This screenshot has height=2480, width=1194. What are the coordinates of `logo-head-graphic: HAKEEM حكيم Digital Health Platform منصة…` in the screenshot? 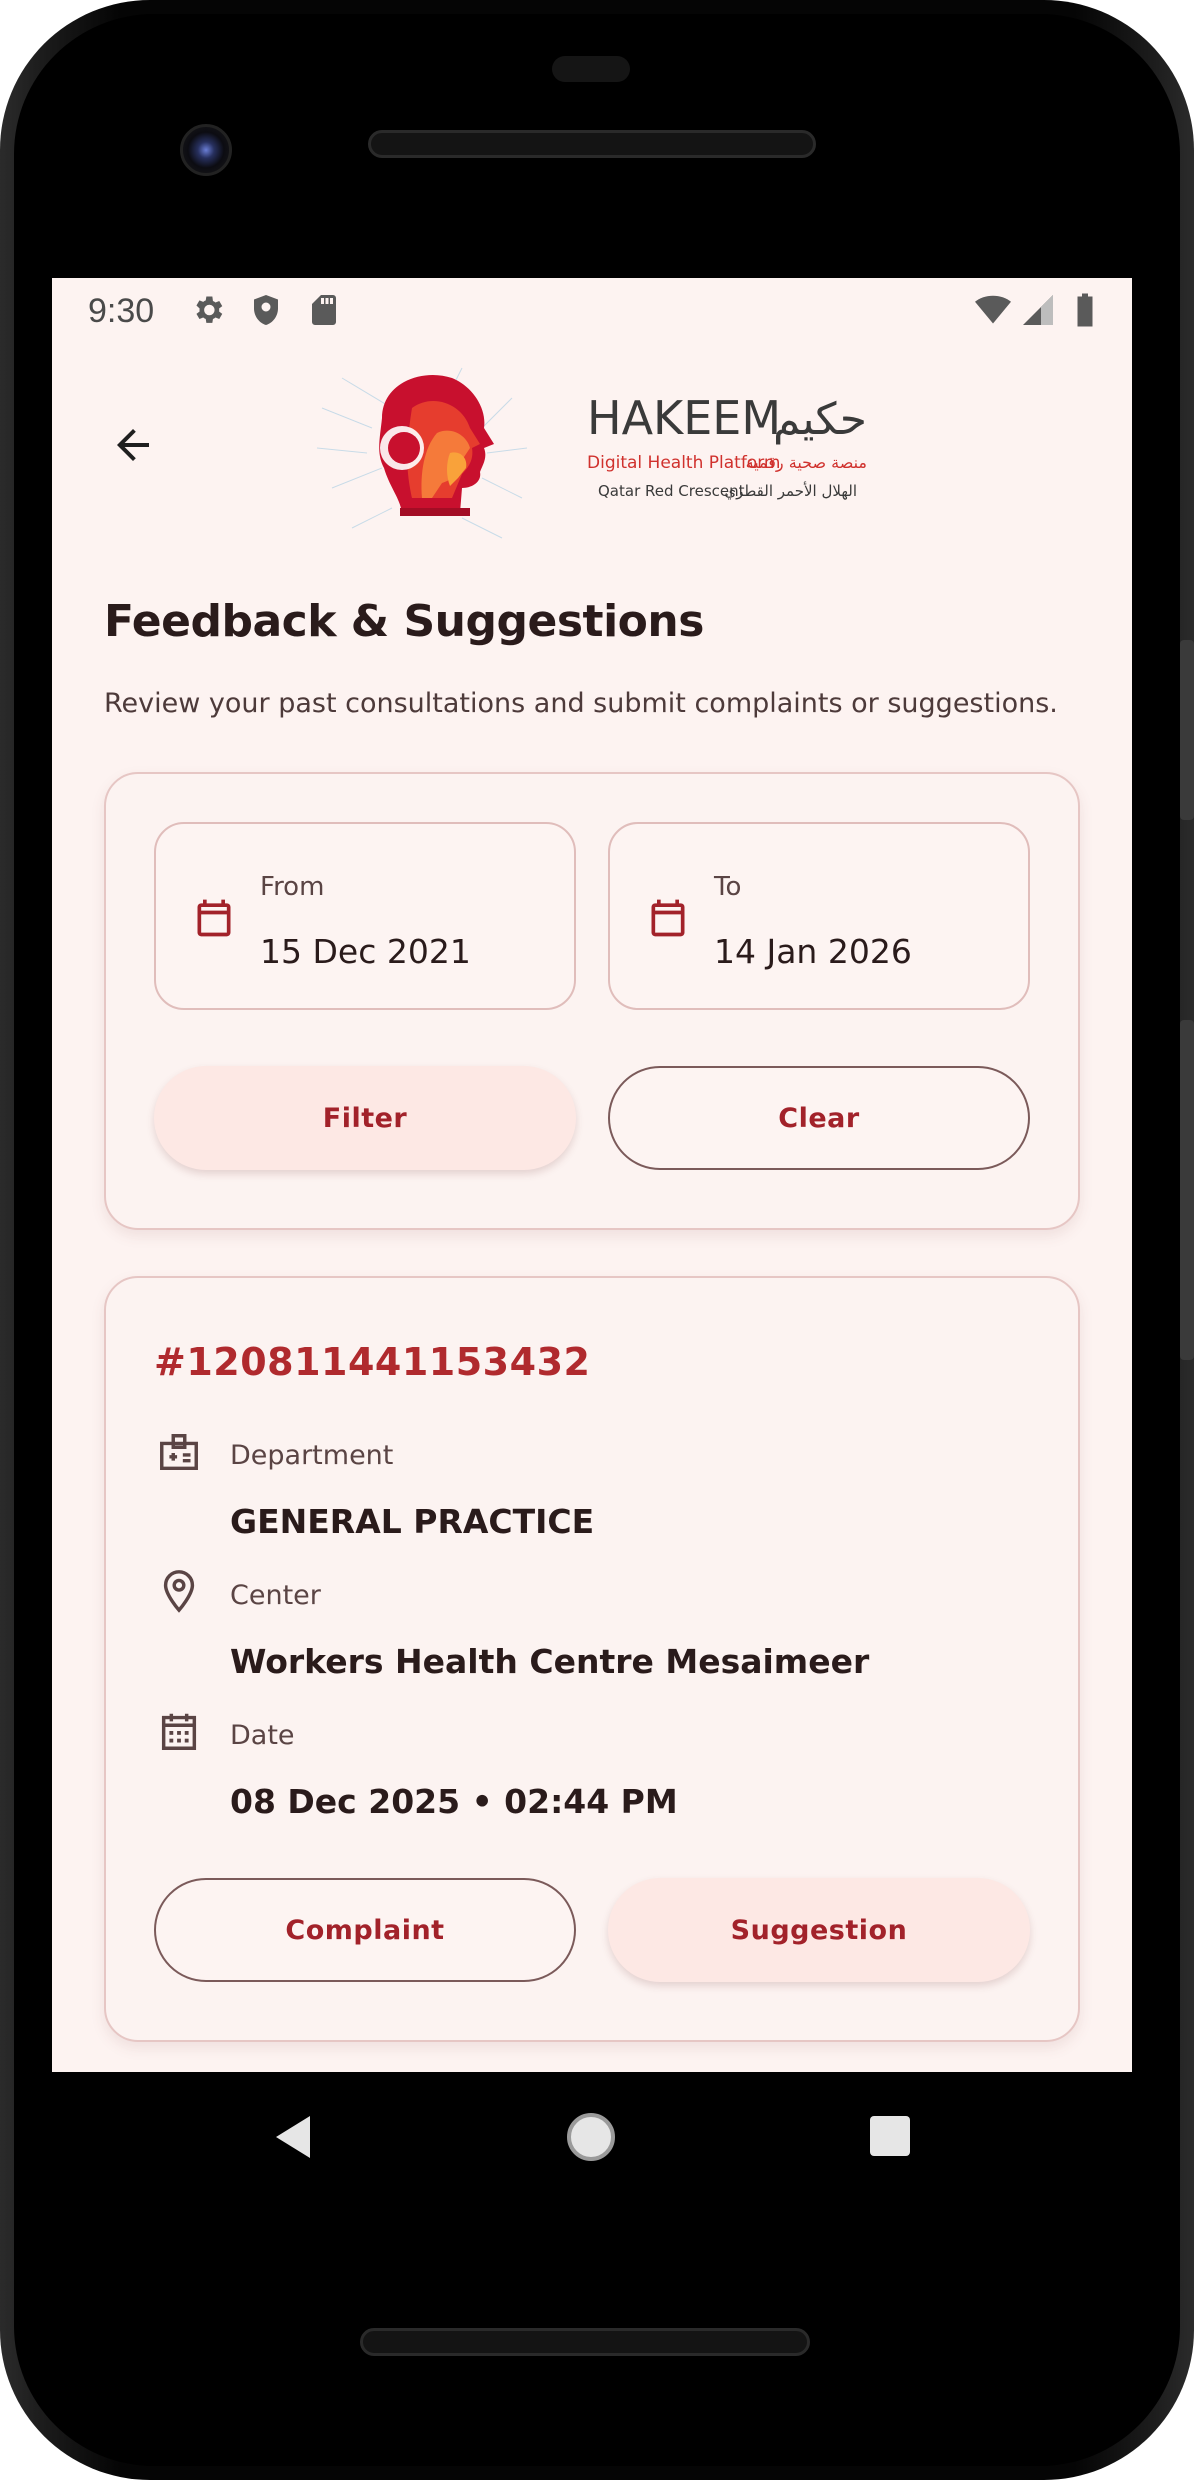 It's located at (591, 453).